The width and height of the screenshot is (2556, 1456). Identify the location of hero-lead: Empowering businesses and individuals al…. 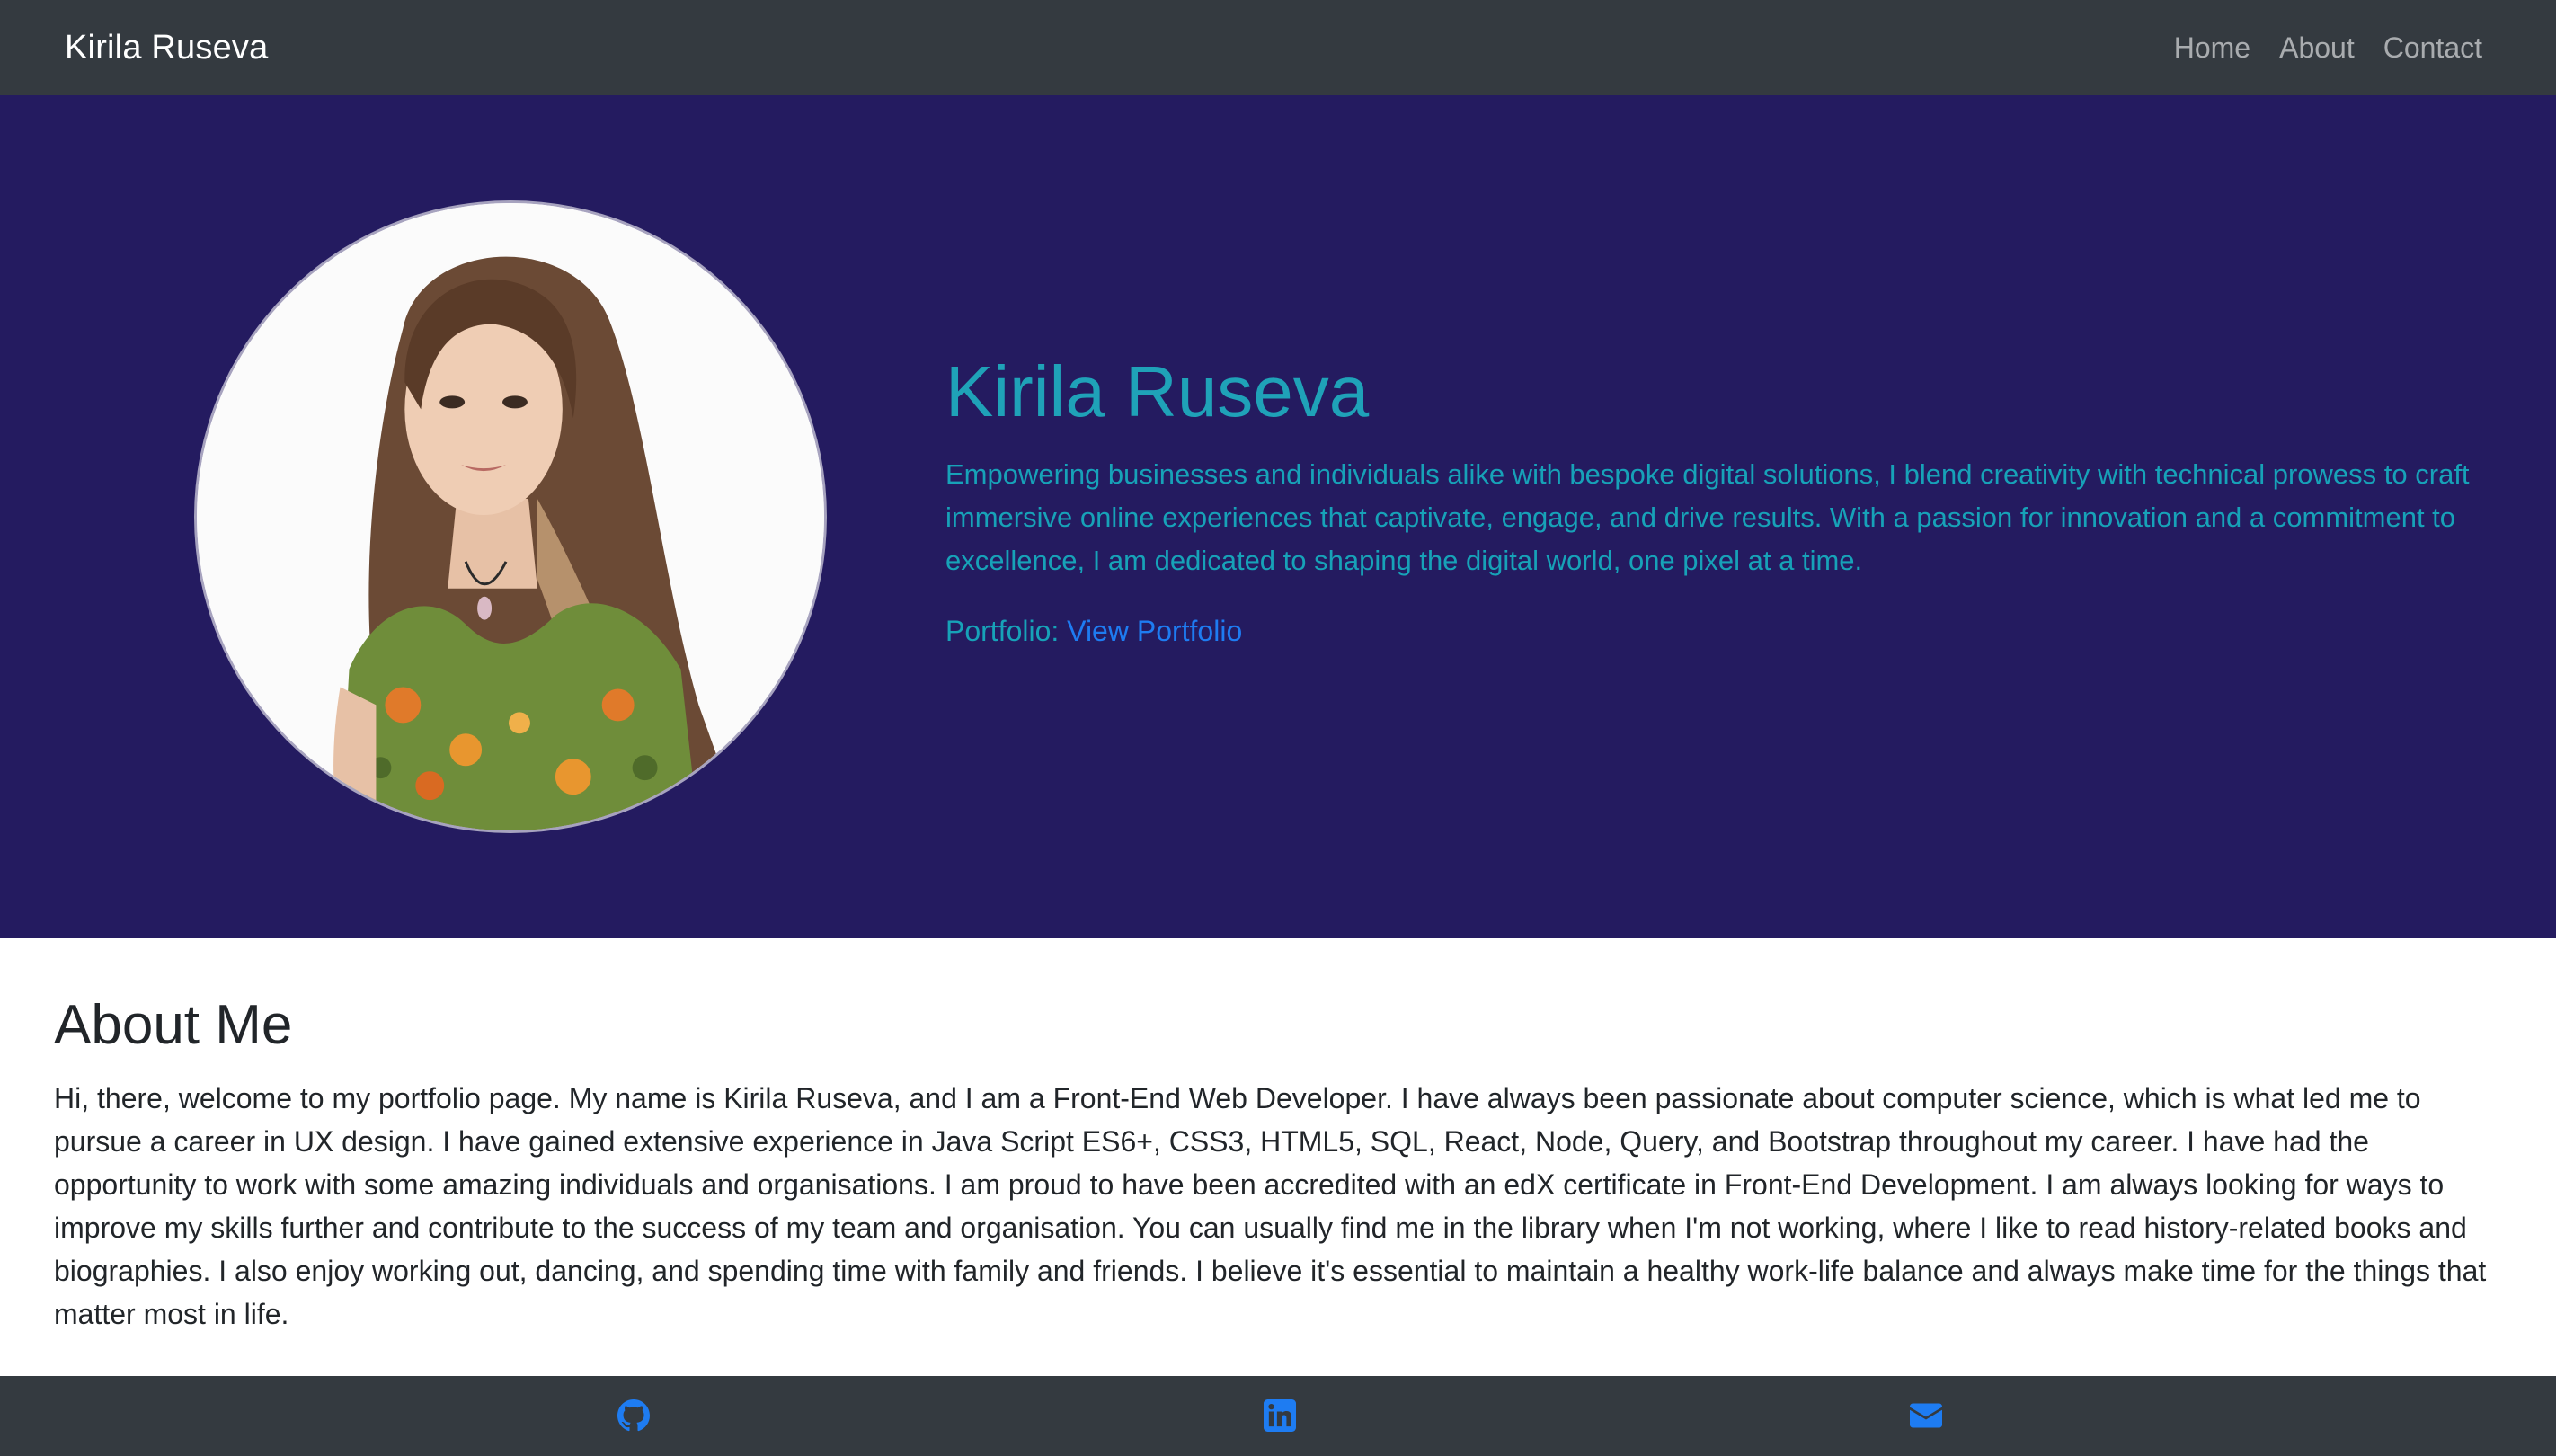
(1708, 517).